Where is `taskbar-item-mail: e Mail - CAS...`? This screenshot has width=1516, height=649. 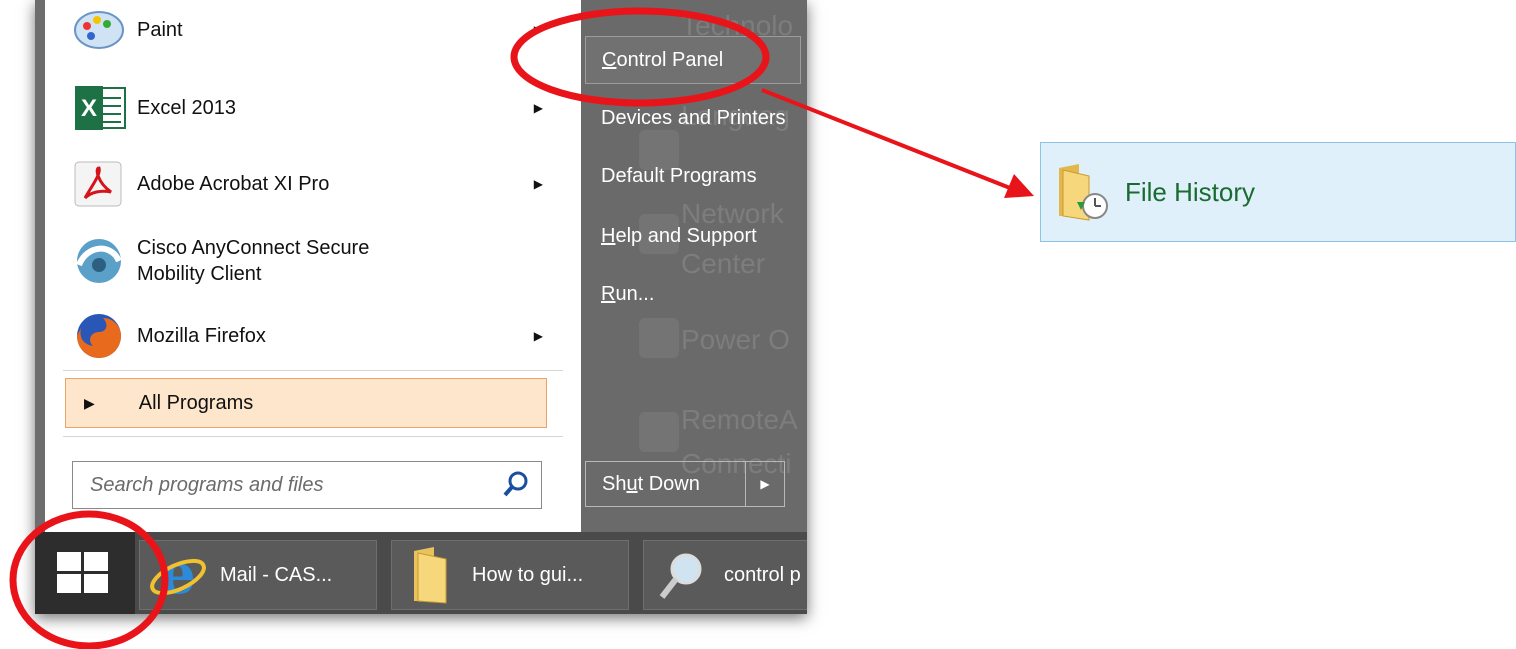
taskbar-item-mail: e Mail - CAS... is located at coordinates (258, 575).